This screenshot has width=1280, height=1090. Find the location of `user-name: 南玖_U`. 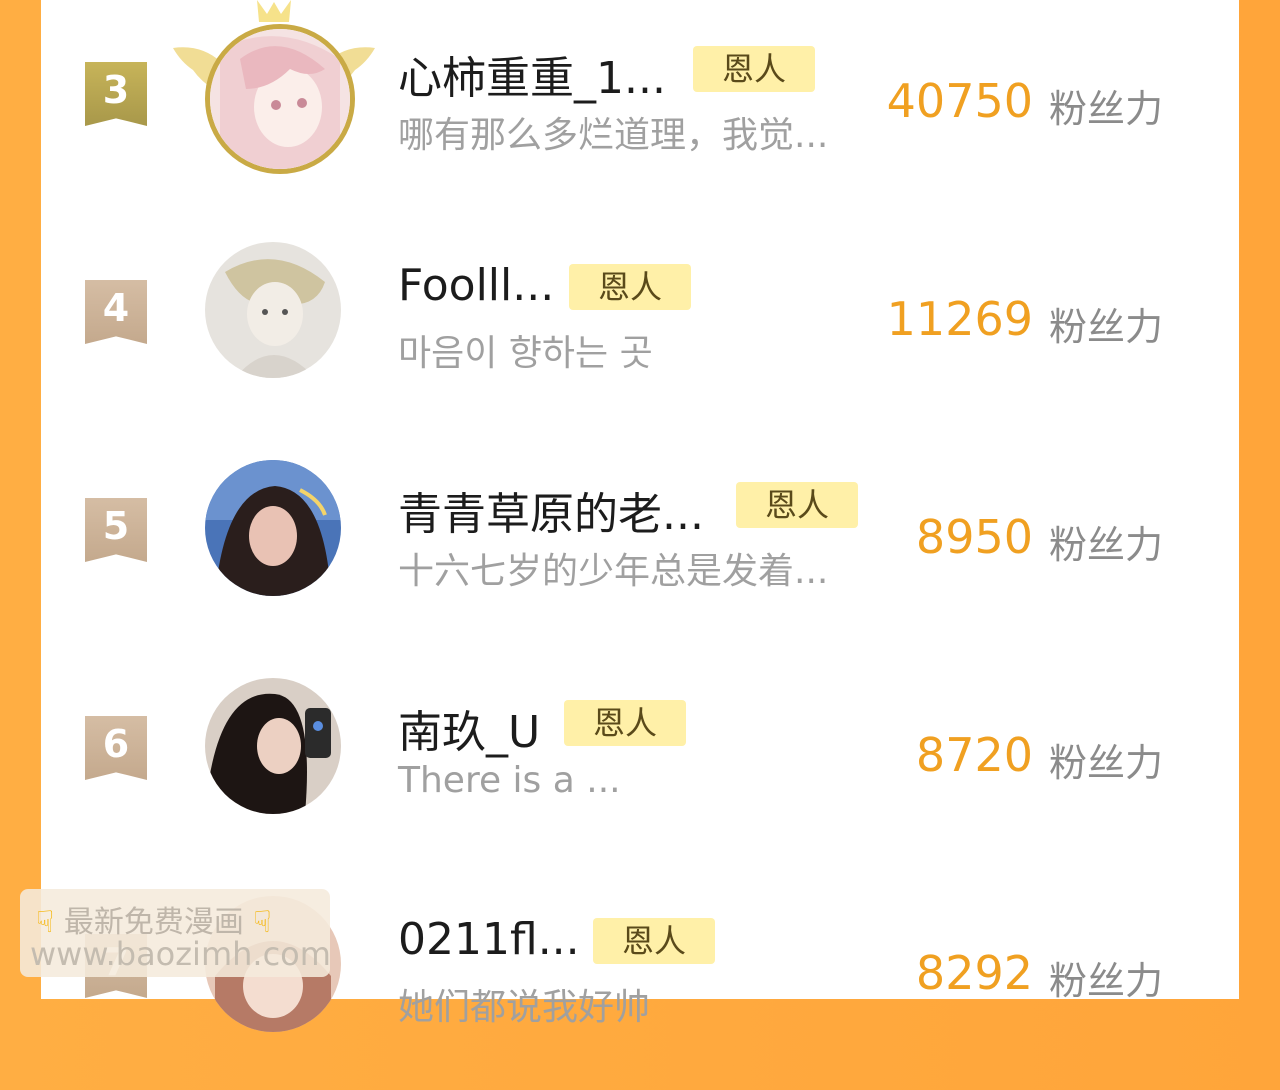

user-name: 南玖_U is located at coordinates (469, 728).